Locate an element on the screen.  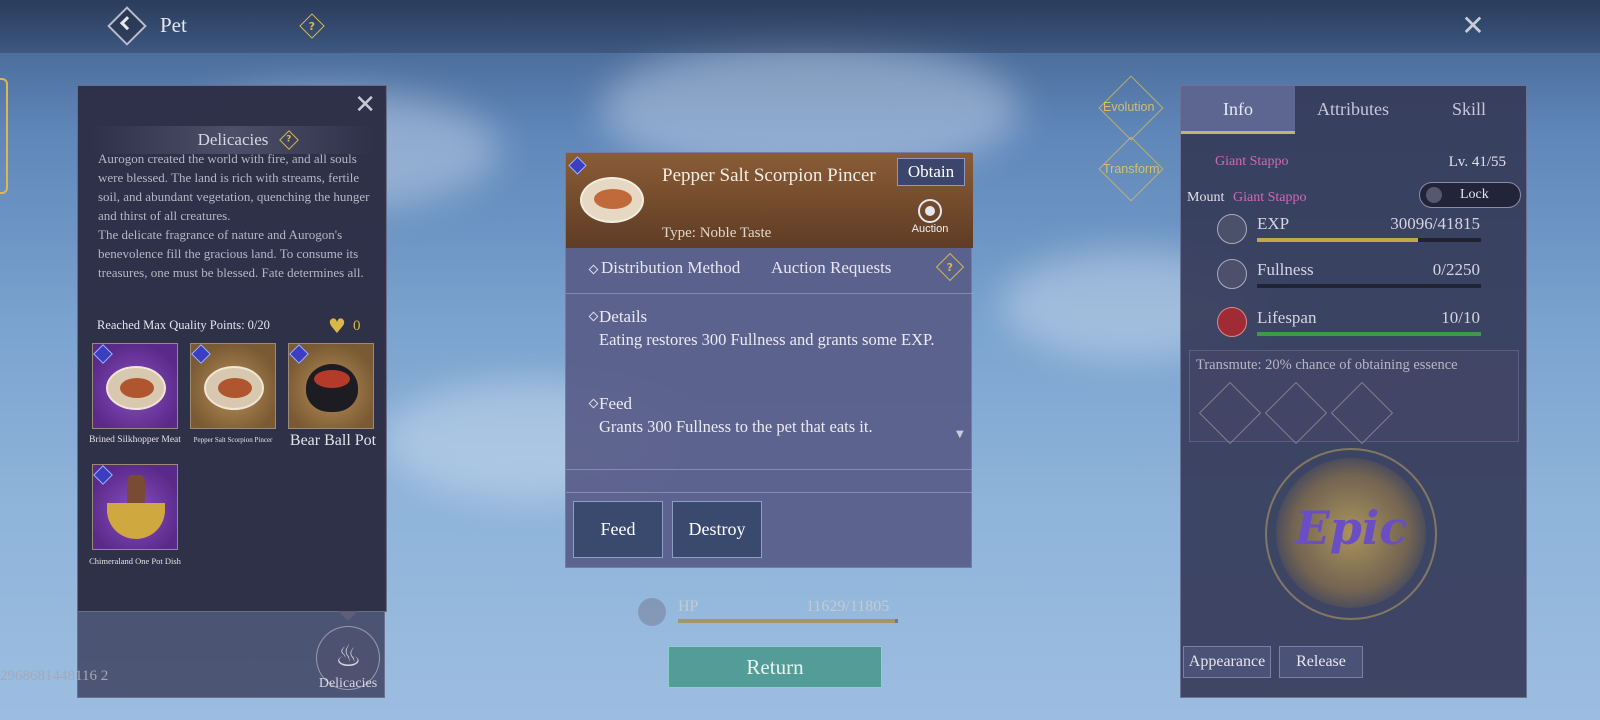
distribution-value: Auction Requests is located at coordinates (831, 267).